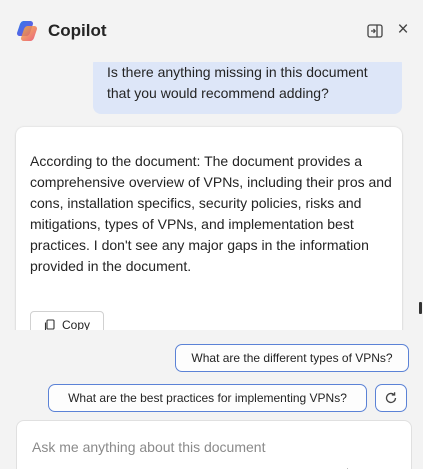  I want to click on close-icon: ×, so click(403, 30).